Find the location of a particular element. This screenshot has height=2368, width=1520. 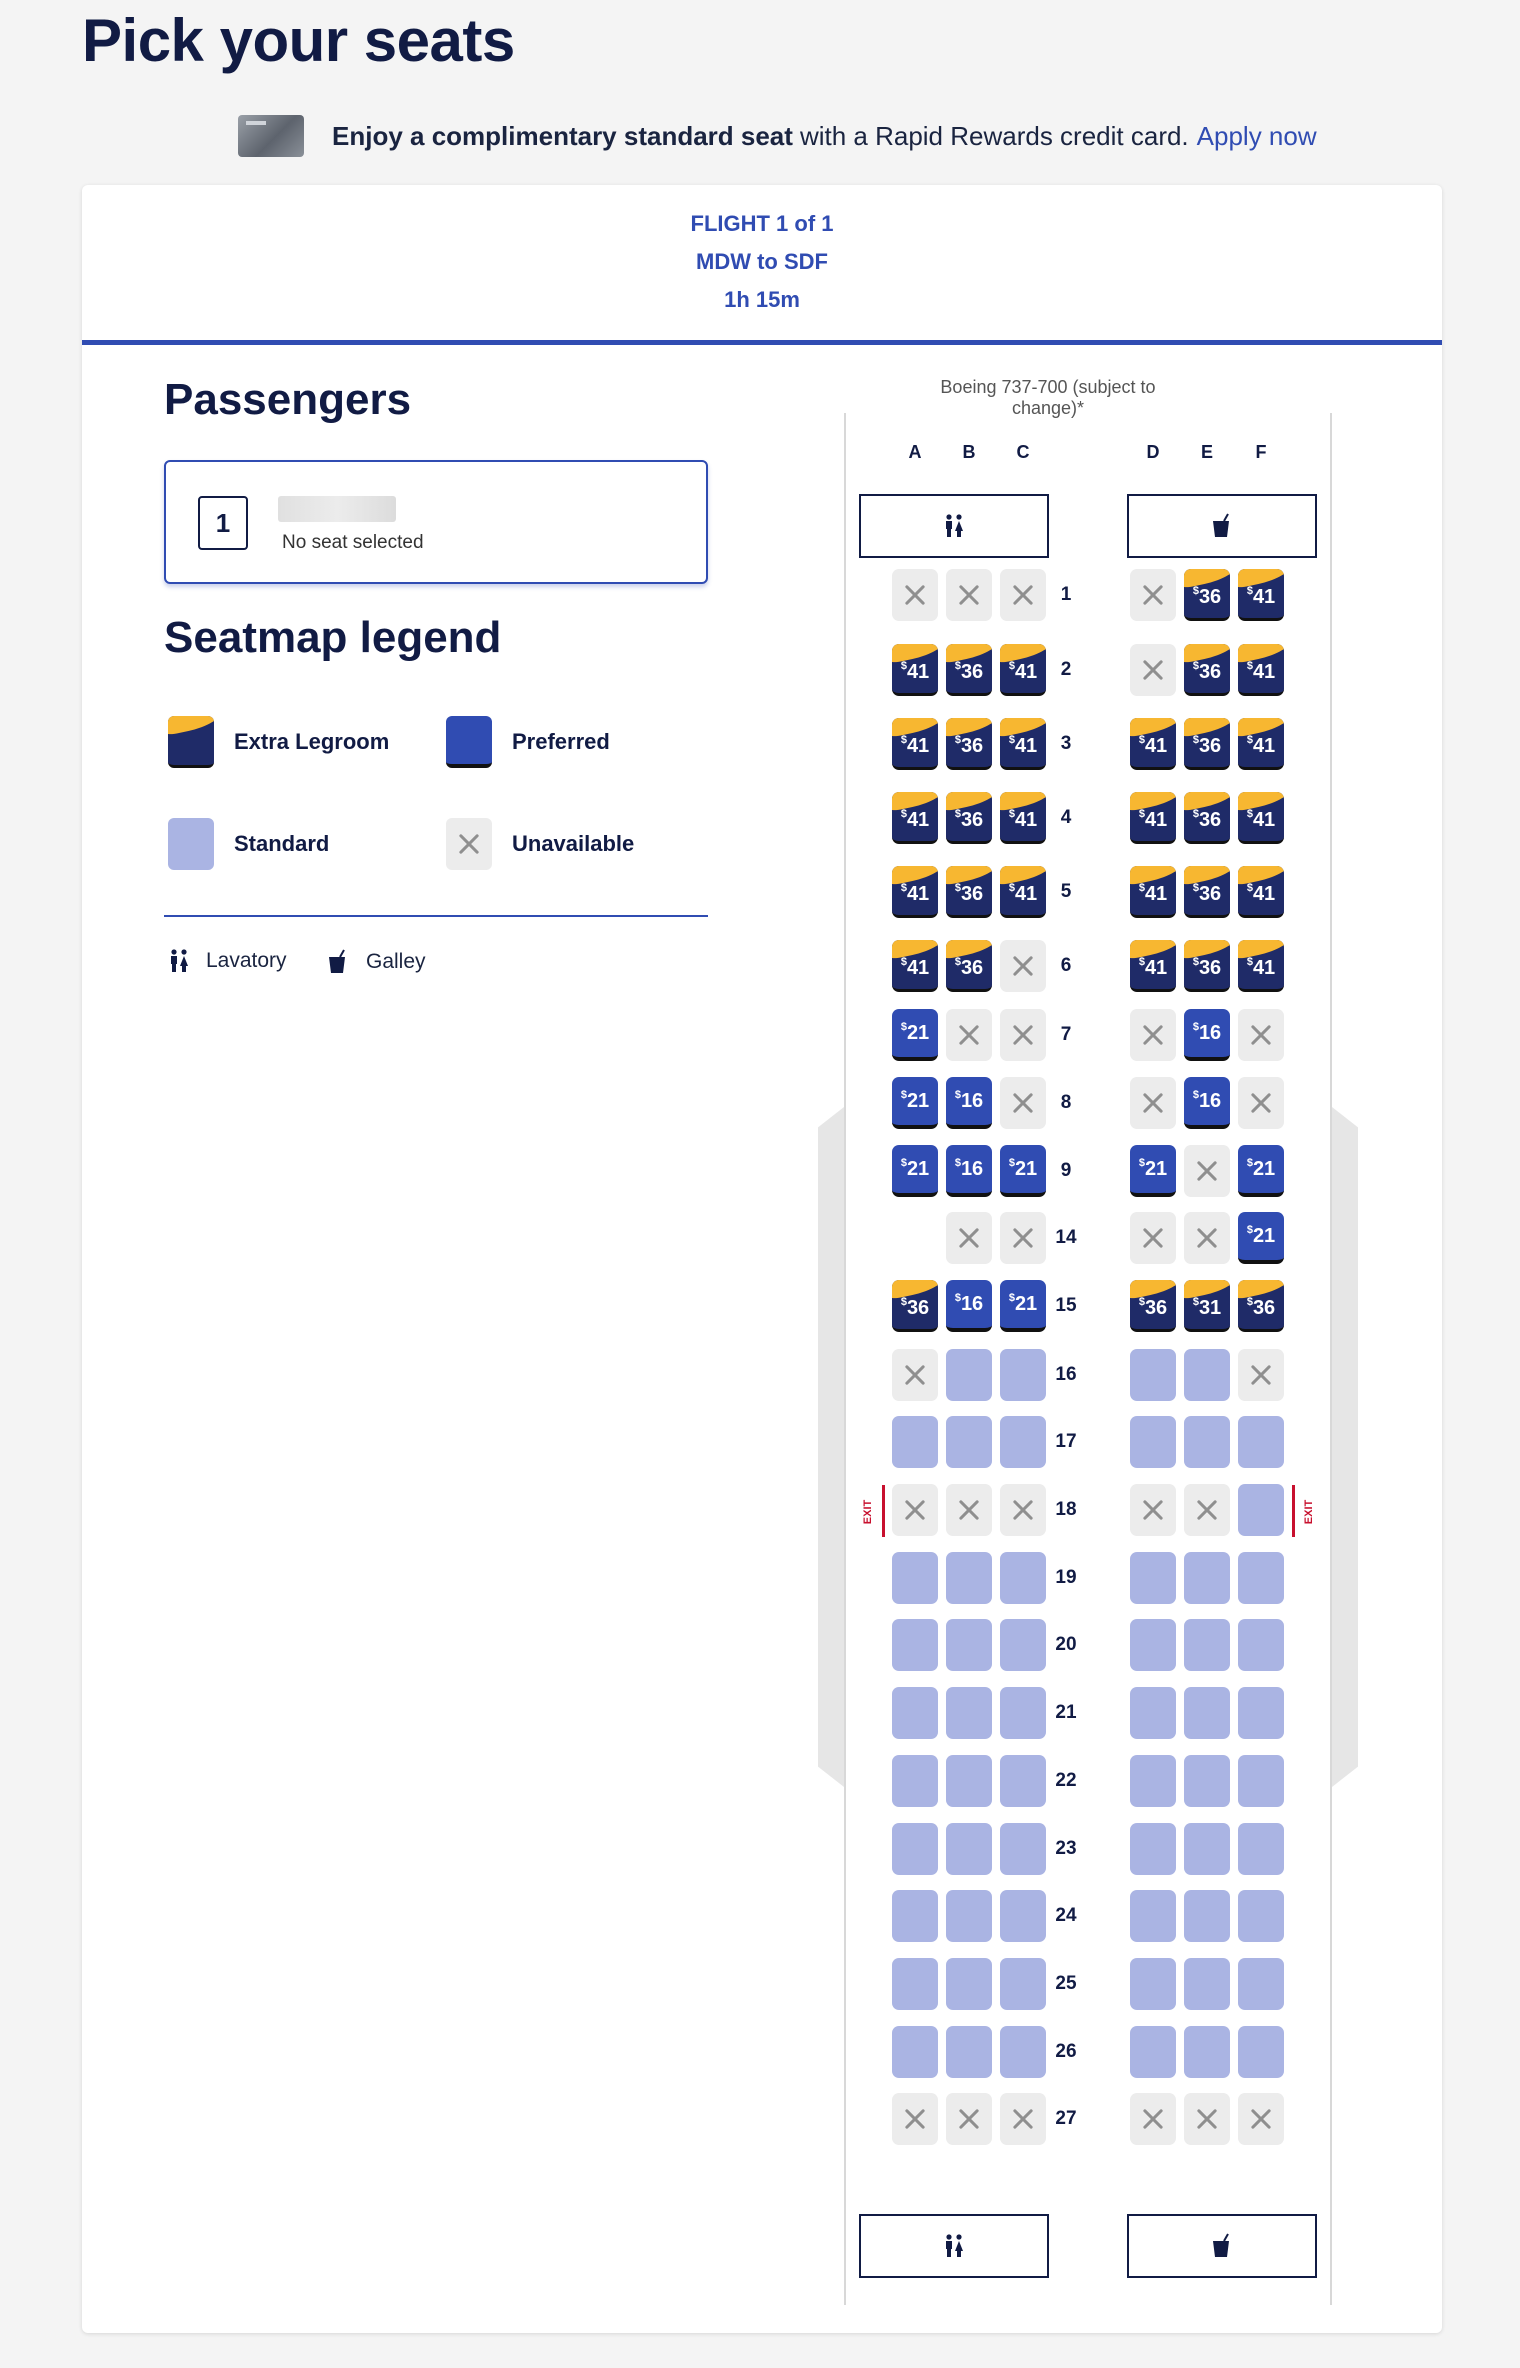

apply-now-link: Apply now is located at coordinates (1257, 136).